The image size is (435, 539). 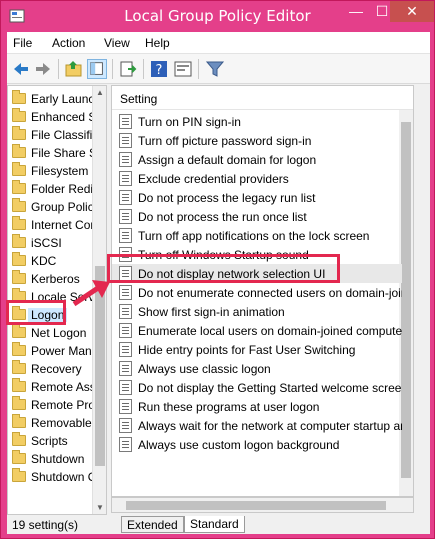 What do you see at coordinates (100, 507) in the screenshot?
I see `scroll-down-icon: ▼` at bounding box center [100, 507].